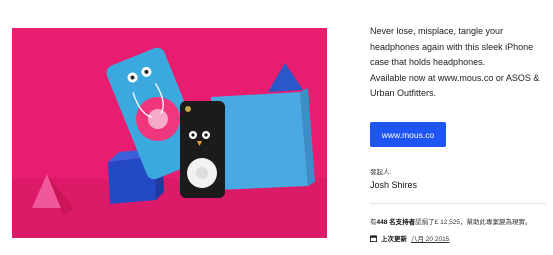 The height and width of the screenshot is (255, 553). Describe the element at coordinates (473, 222) in the screenshot. I see `backers-suffix: 認捐了£ 12,525，幫助此專案變為現實。` at that location.